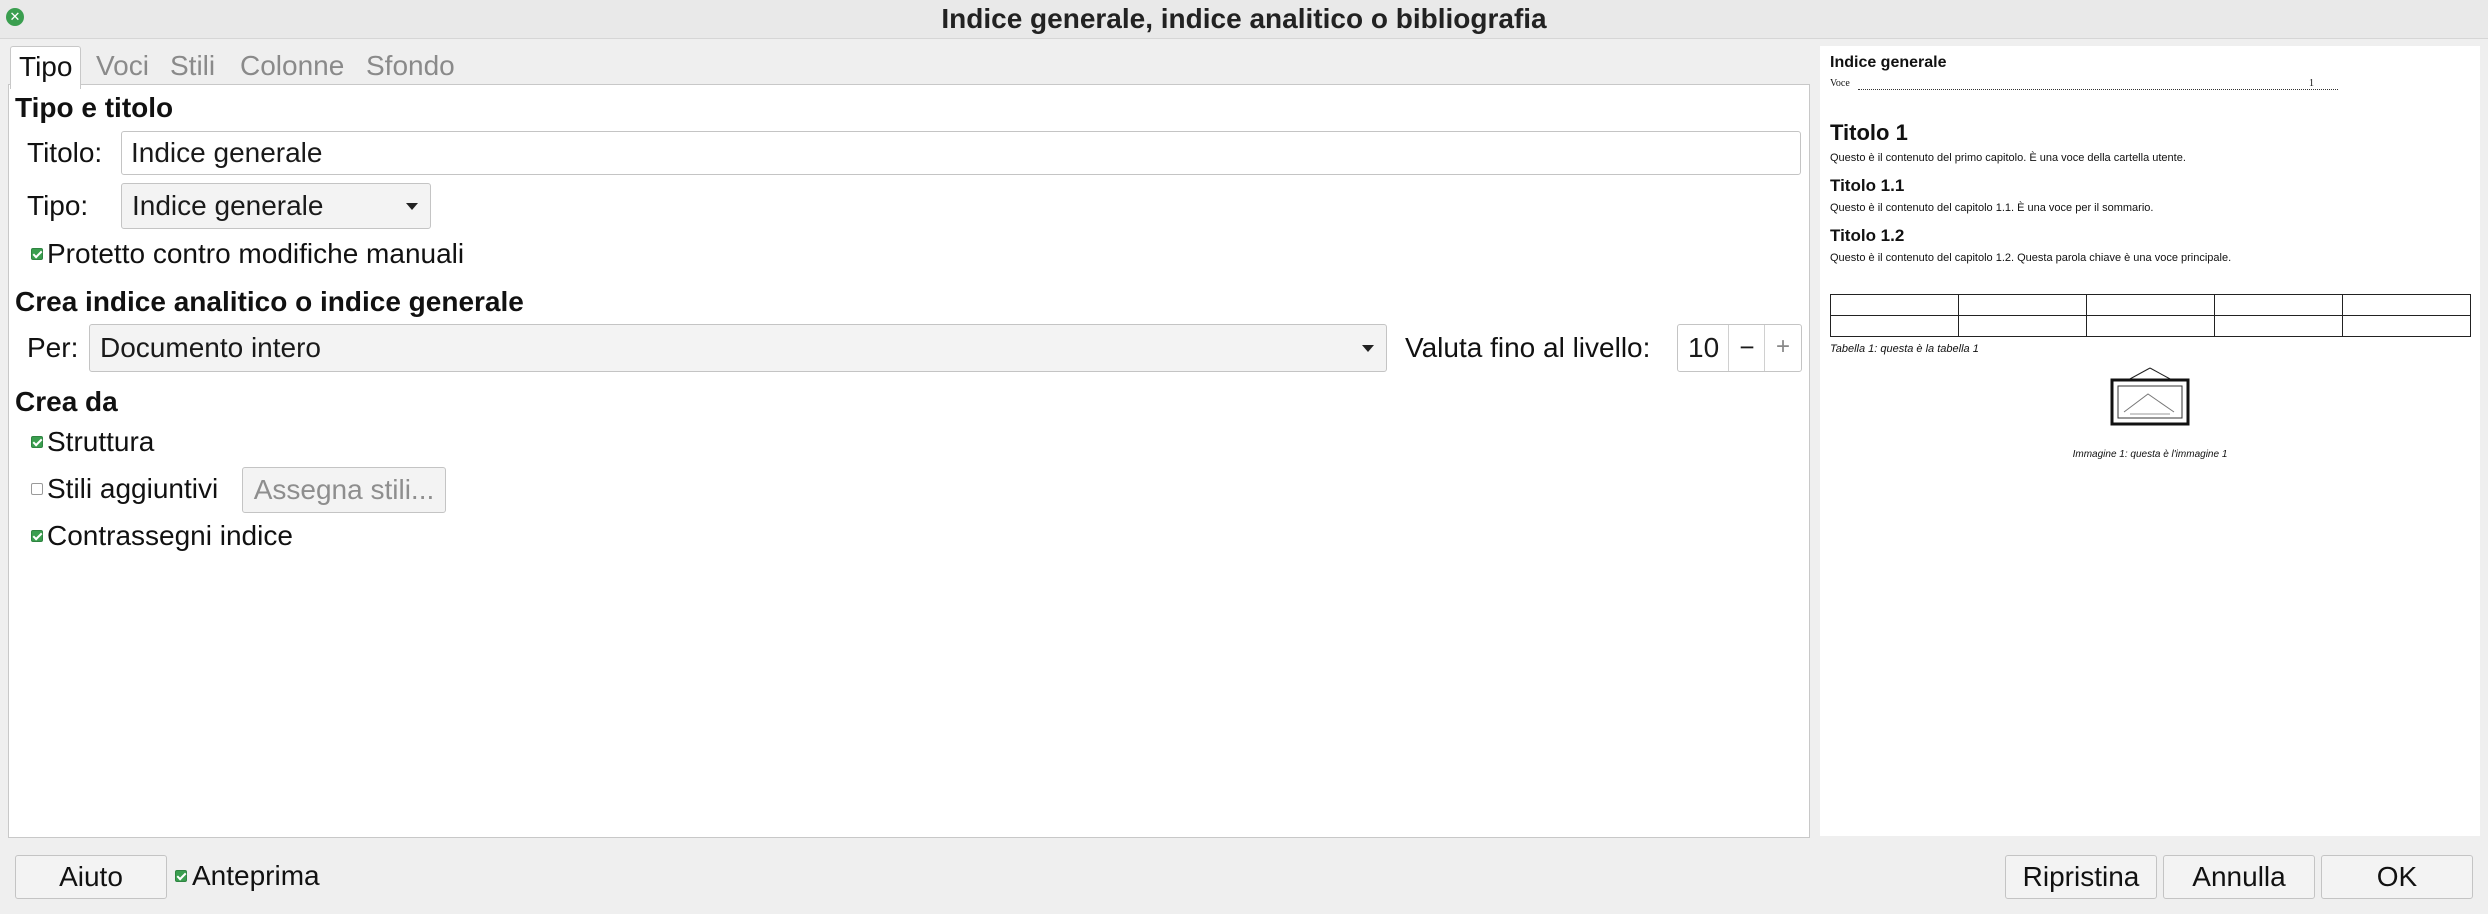 The width and height of the screenshot is (2488, 914). I want to click on index-marks-label: Contrassegni indice, so click(170, 536).